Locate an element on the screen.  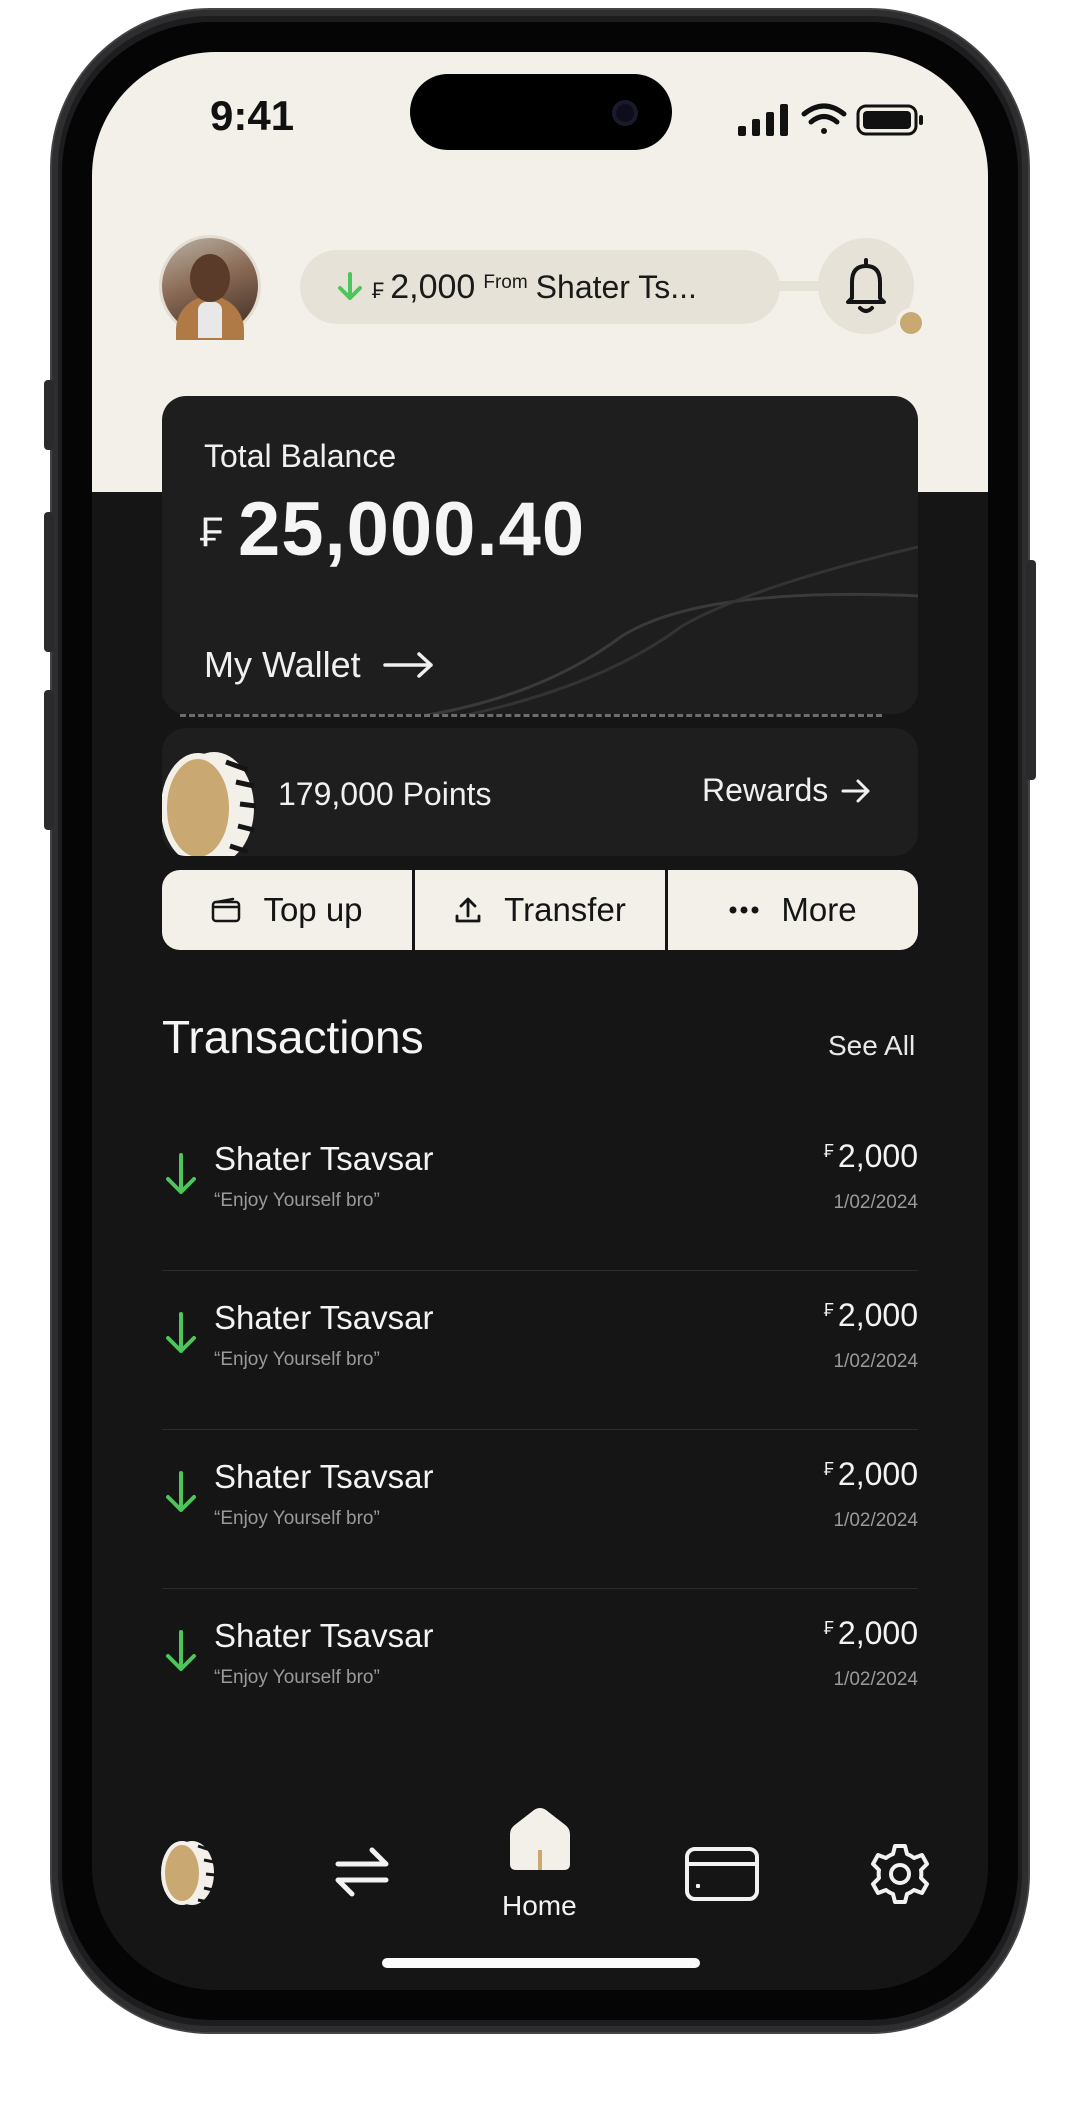
home-label: Home is located at coordinates (539, 1905).